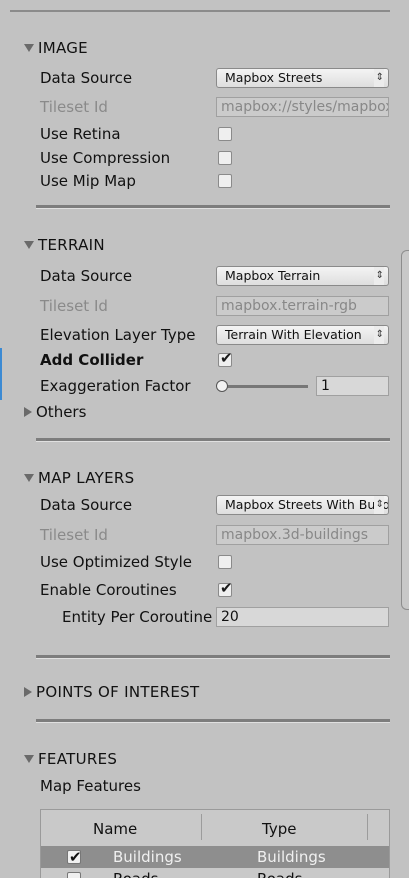  What do you see at coordinates (118, 335) in the screenshot?
I see `elevation-layer-label: Elevation Layer Type` at bounding box center [118, 335].